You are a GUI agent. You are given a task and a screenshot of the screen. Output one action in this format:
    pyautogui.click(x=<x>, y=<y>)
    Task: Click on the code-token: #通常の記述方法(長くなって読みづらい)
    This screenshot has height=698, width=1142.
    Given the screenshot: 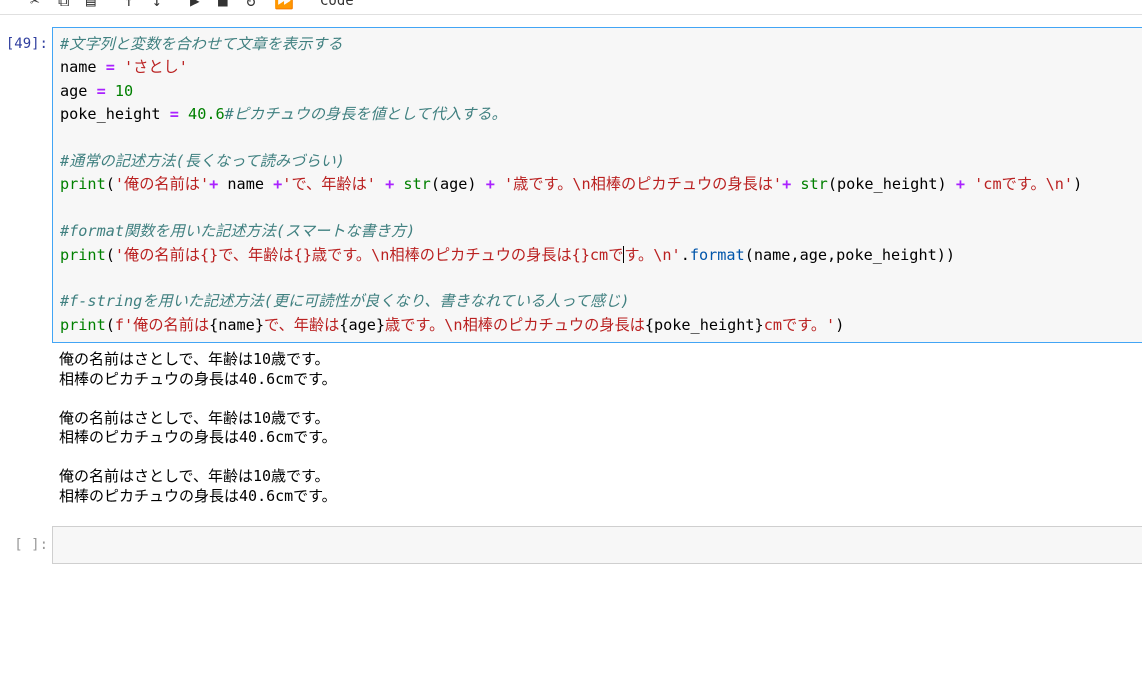 What is the action you would take?
    pyautogui.click(x=202, y=160)
    